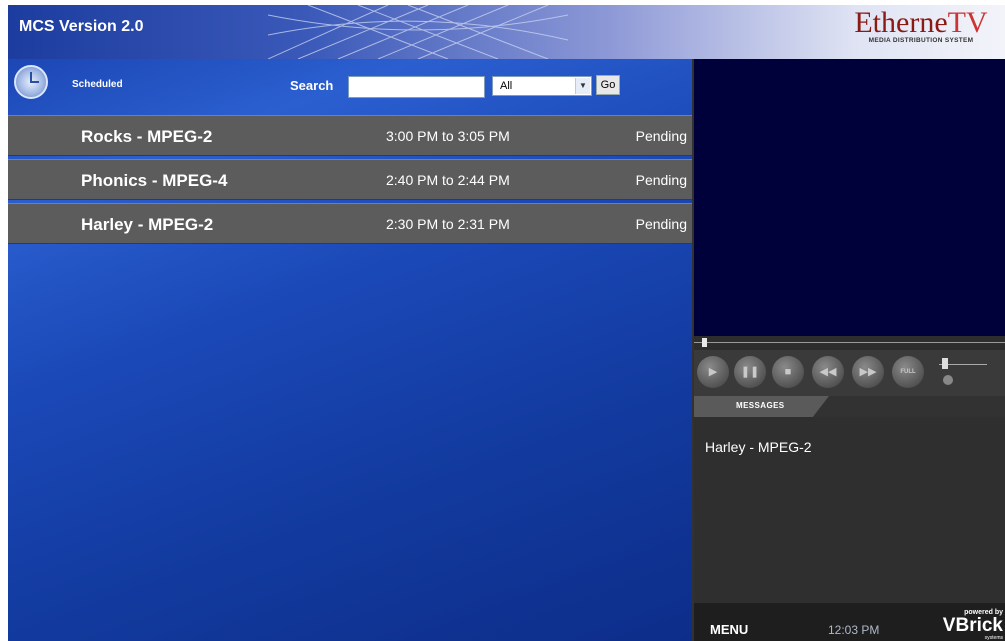 The width and height of the screenshot is (1005, 641). What do you see at coordinates (147, 224) in the screenshot?
I see `schedule-name: Harley - MPEG-2` at bounding box center [147, 224].